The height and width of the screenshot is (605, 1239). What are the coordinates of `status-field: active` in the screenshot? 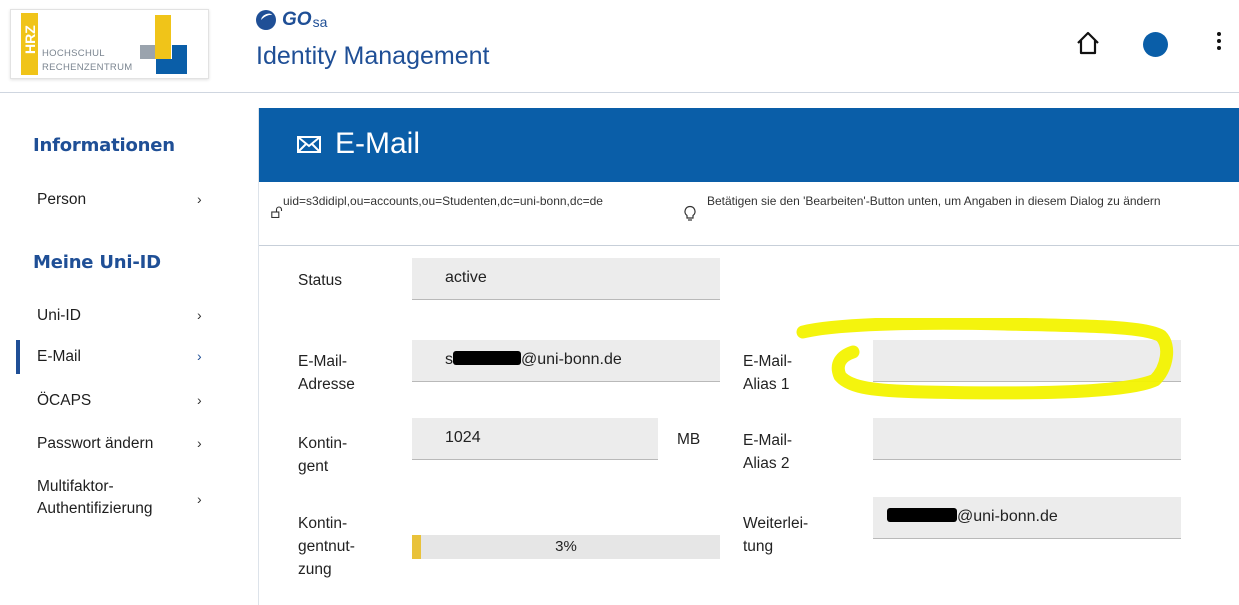 It's located at (566, 279).